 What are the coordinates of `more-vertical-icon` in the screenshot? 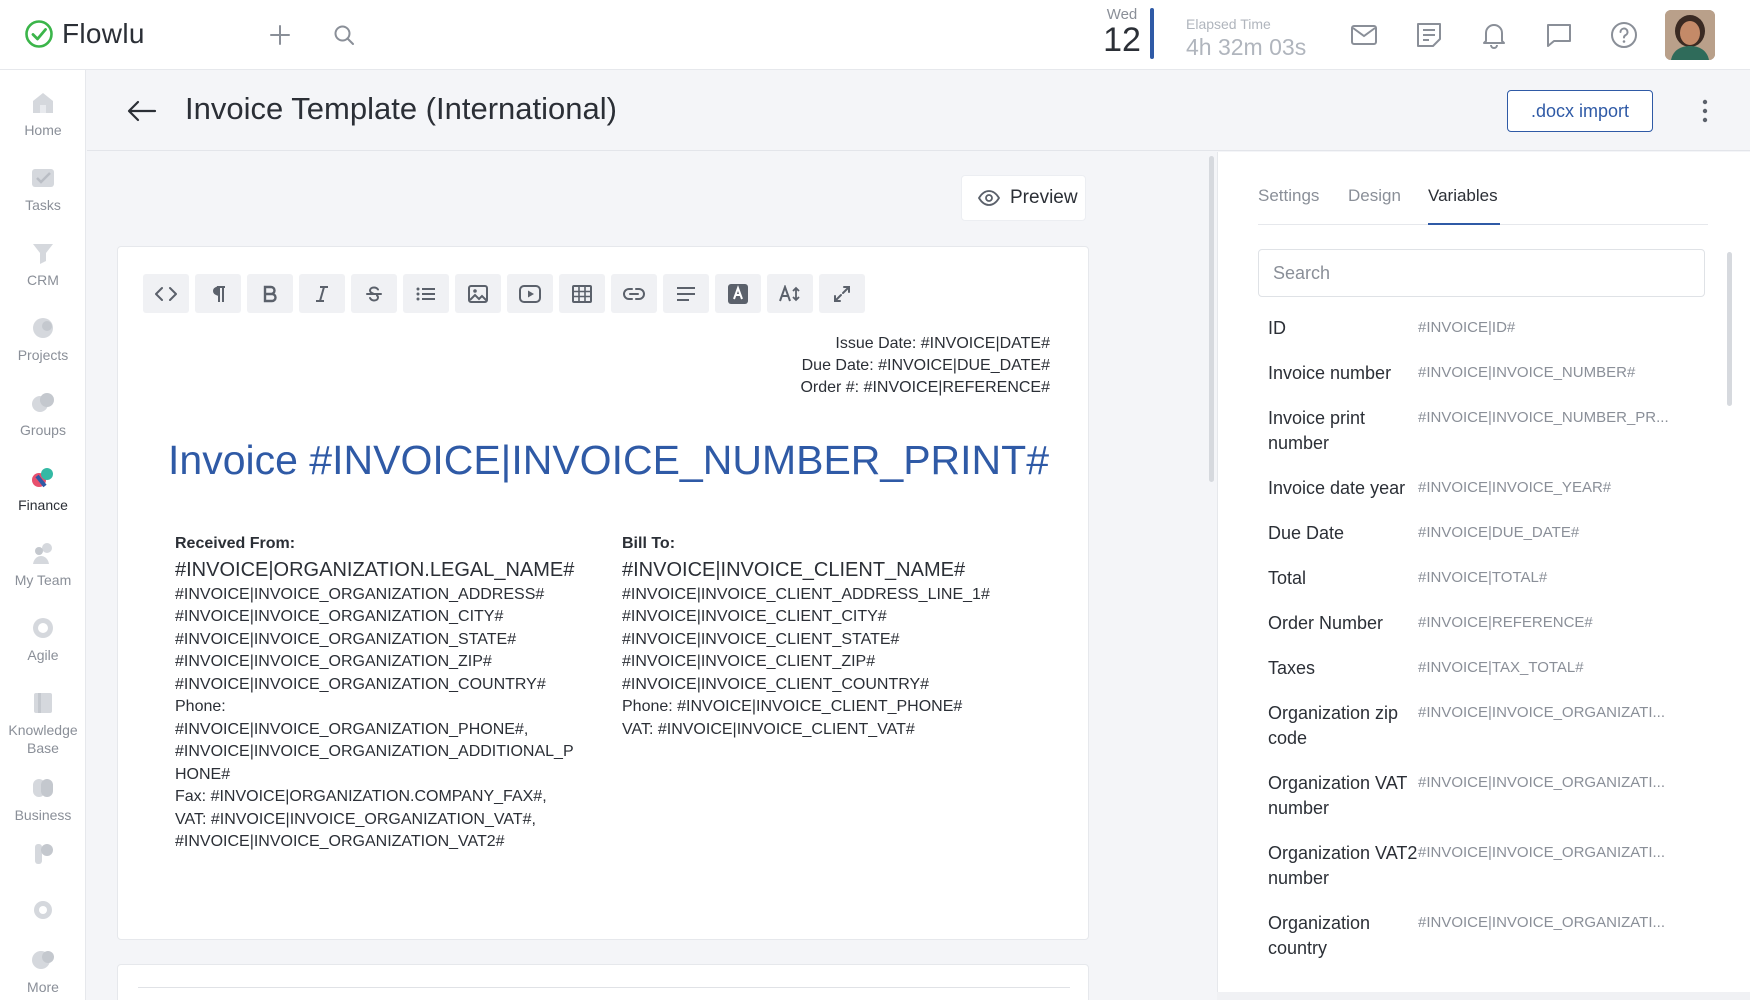 It's located at (1705, 111).